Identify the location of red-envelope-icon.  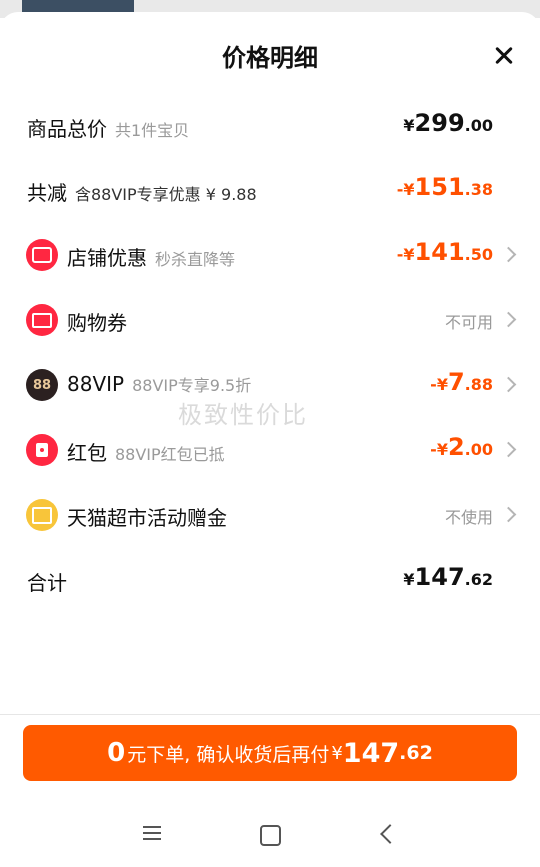
(42, 450).